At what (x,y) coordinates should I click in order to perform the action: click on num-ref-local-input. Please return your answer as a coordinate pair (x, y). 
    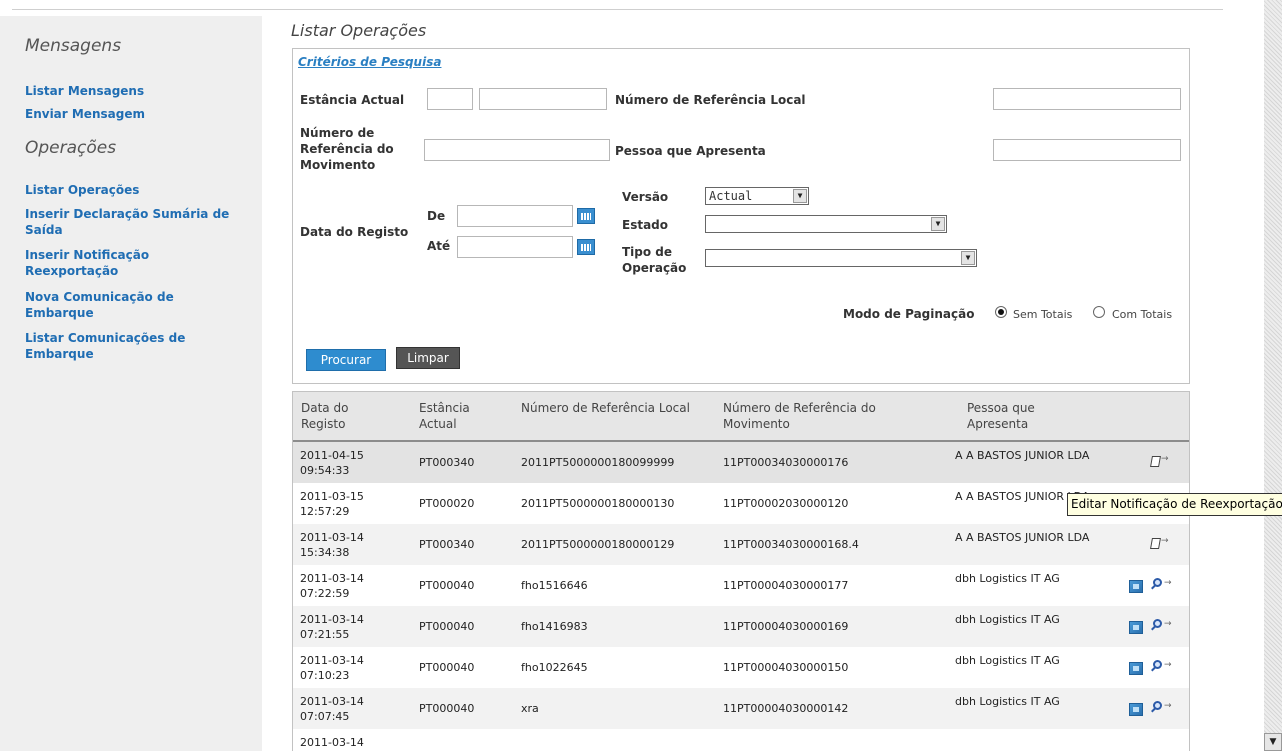
    Looking at the image, I should click on (1087, 99).